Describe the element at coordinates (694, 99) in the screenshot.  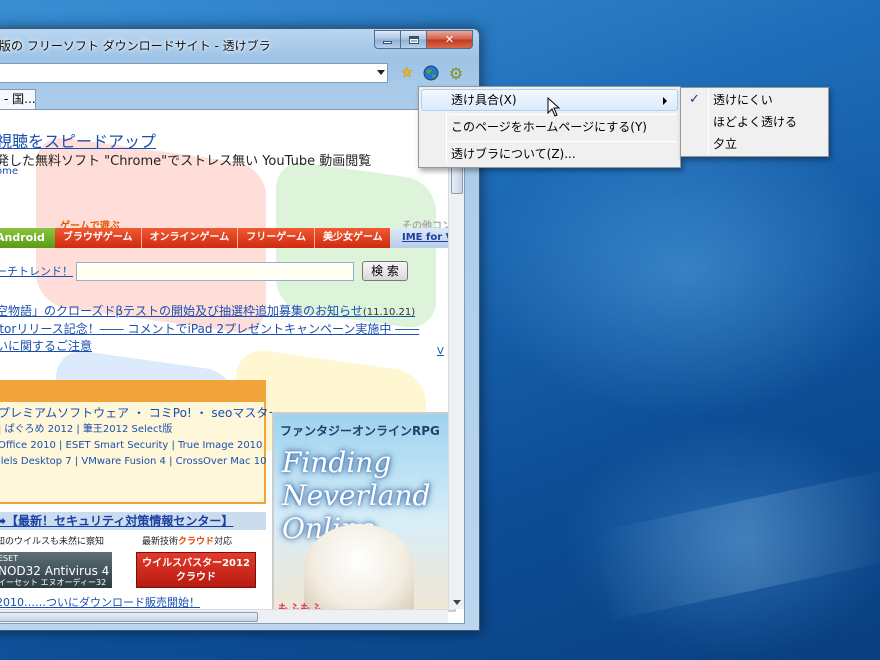
I see `check-icon: ✓` at that location.